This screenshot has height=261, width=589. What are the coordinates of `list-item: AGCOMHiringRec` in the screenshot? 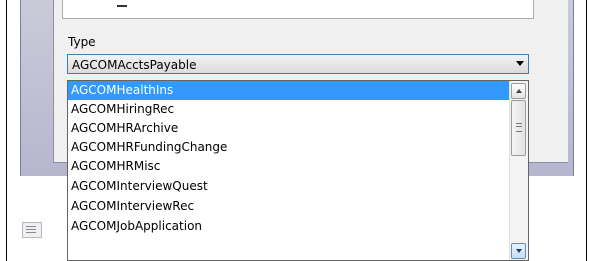 It's located at (290, 109).